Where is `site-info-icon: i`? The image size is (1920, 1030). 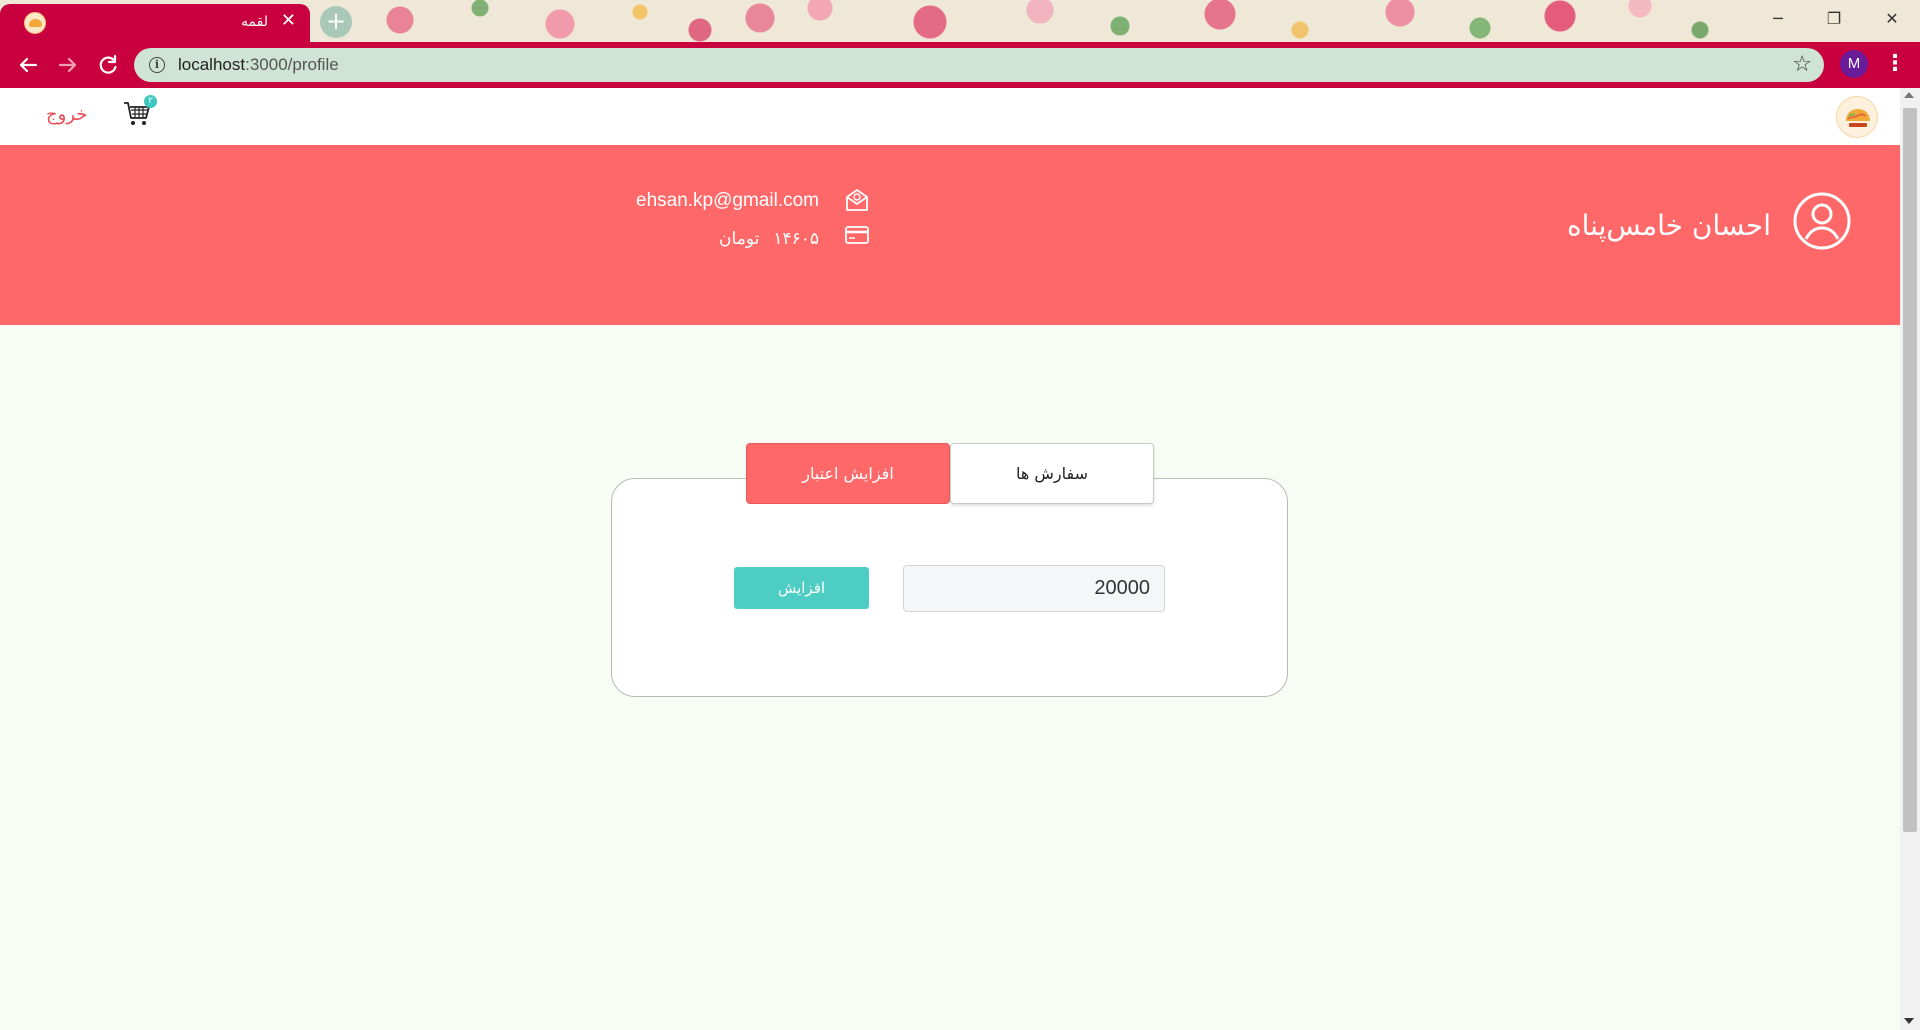
site-info-icon: i is located at coordinates (157, 65).